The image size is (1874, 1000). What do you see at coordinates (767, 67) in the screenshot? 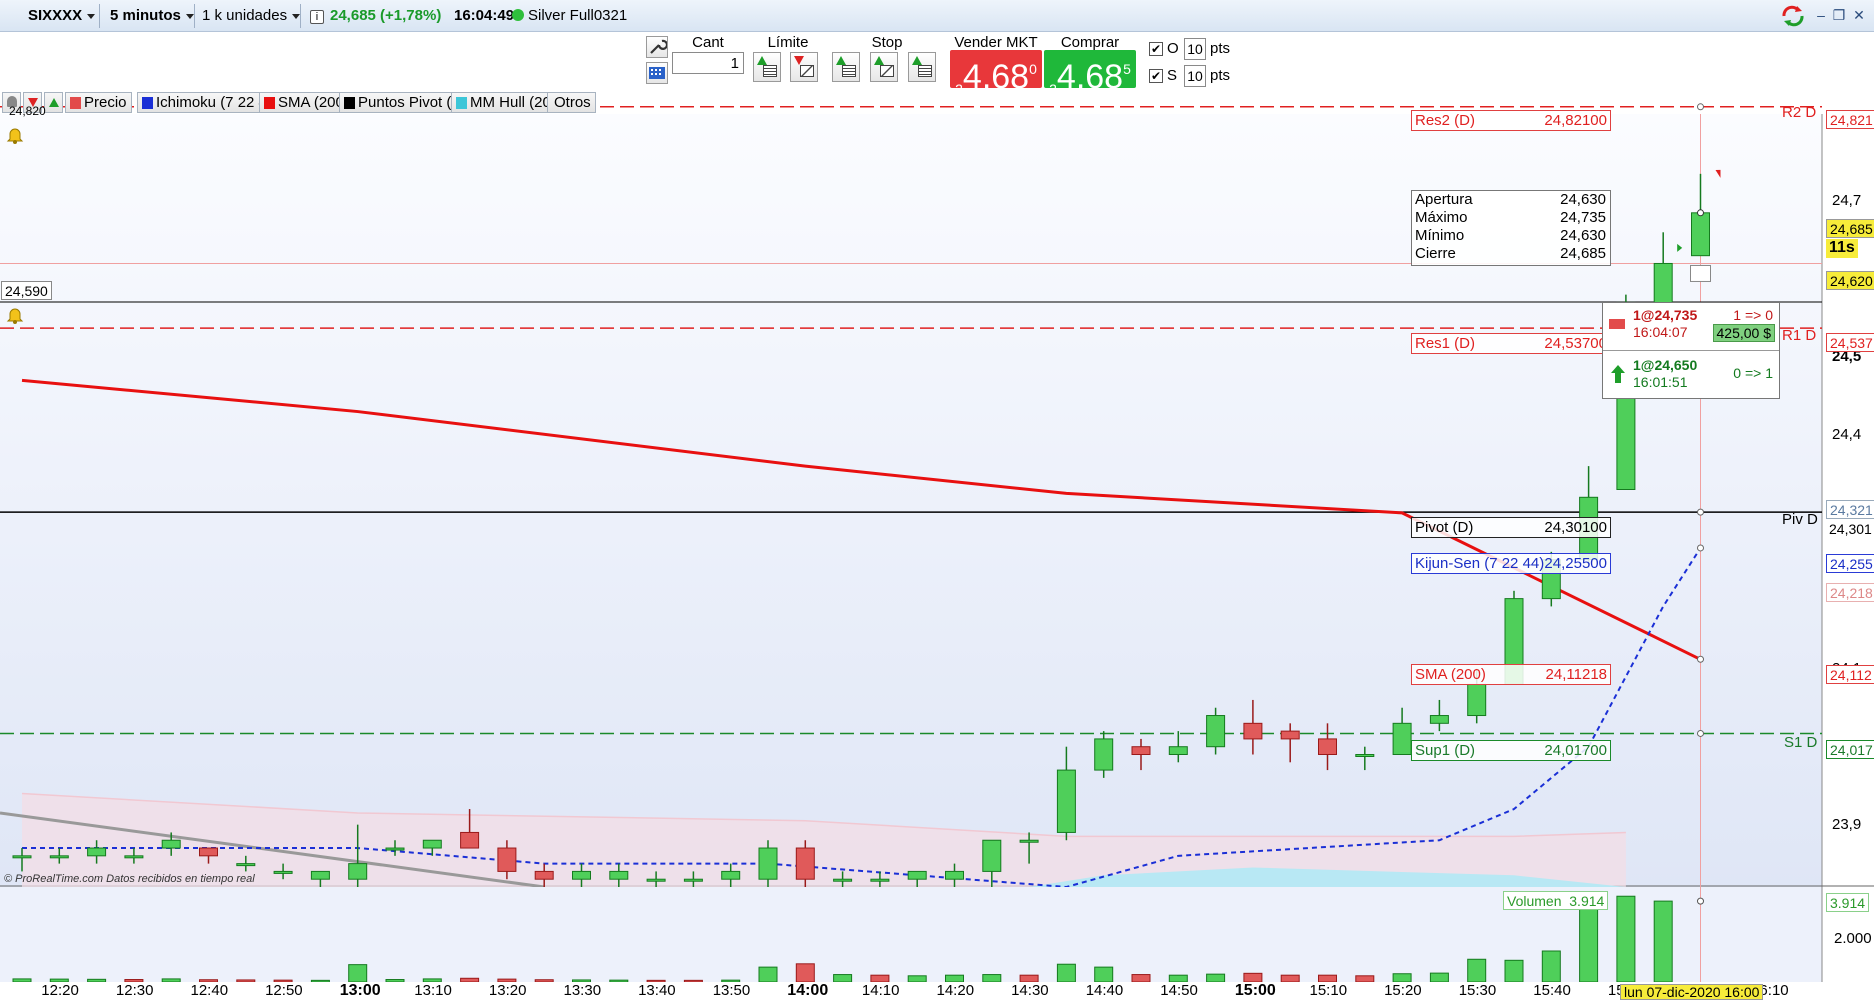
I see `buy-limit-button` at bounding box center [767, 67].